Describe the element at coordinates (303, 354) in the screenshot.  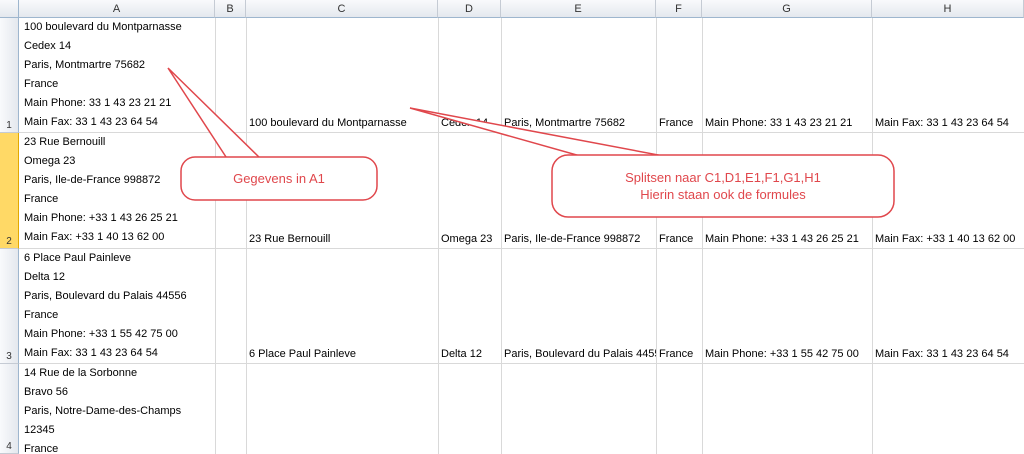
I see `cell-c3-value: 6 Place Paul Painleve` at that location.